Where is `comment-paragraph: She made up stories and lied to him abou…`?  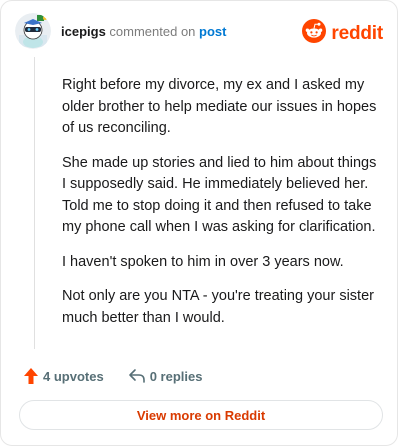
comment-paragraph: She made up stories and lied to him abou… is located at coordinates (219, 195).